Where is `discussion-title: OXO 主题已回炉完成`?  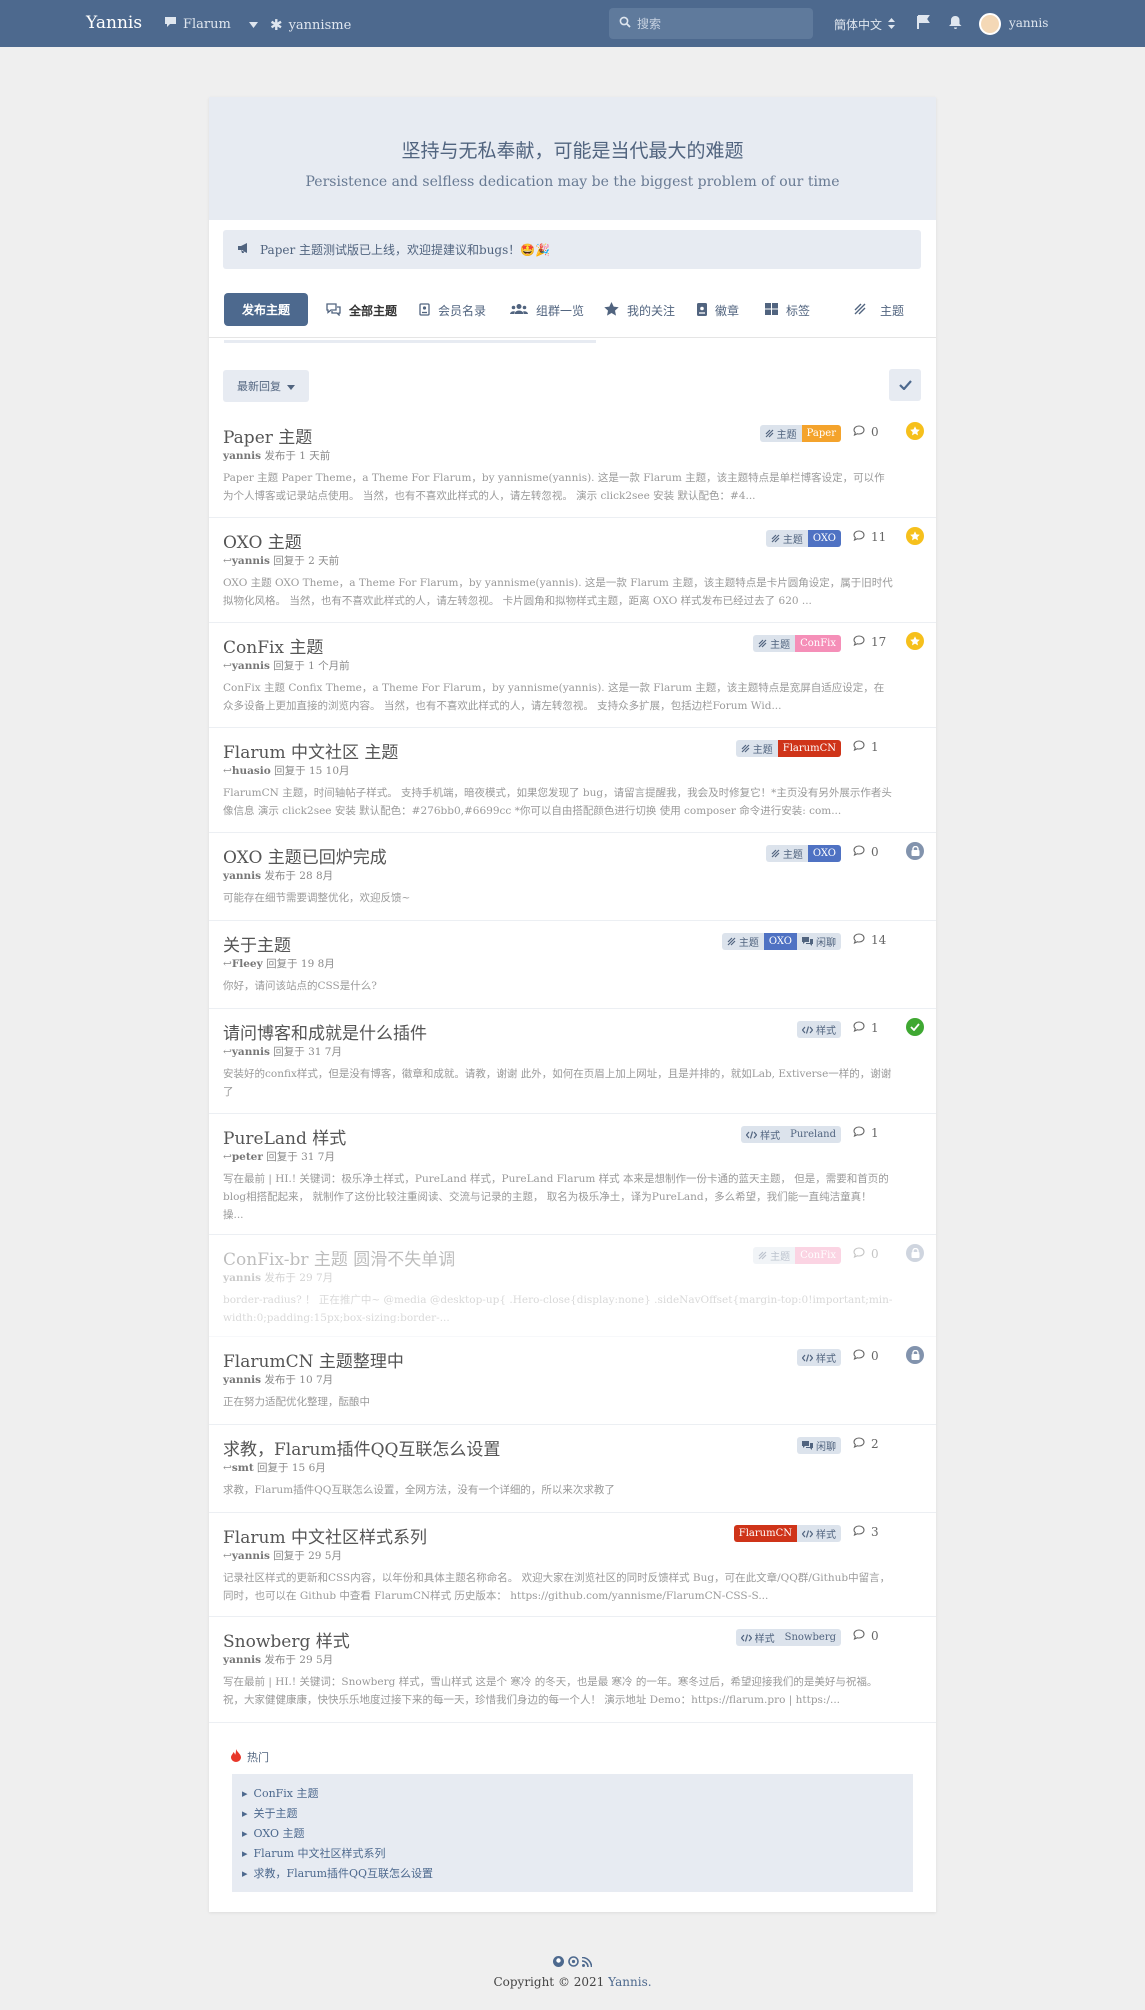 discussion-title: OXO 主题已回炉完成 is located at coordinates (305, 855).